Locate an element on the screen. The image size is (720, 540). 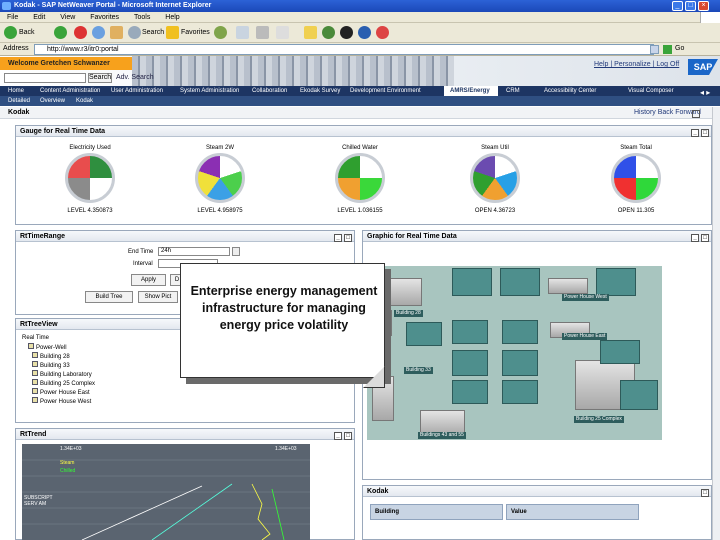
menu-help: Help is located at coordinates (172, 17).